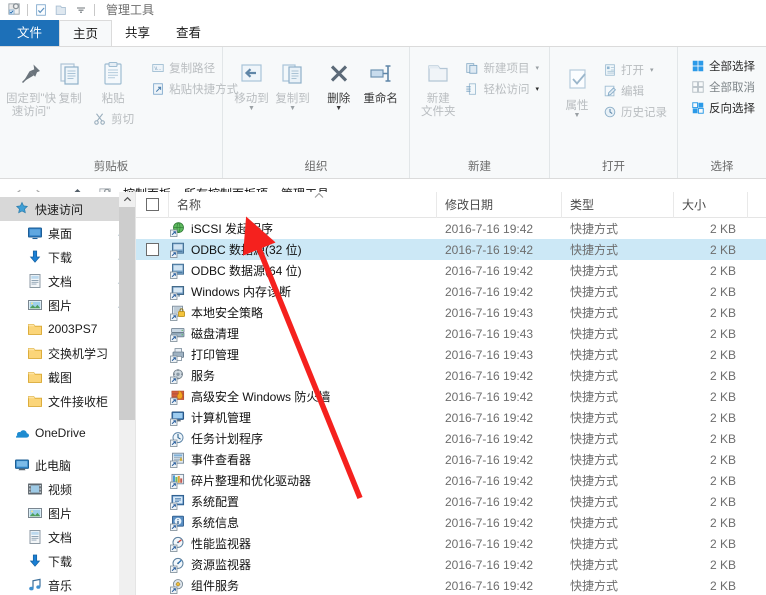 The height and width of the screenshot is (595, 766). Describe the element at coordinates (303, 249) in the screenshot. I see `cell-name: ODBC 数据源(32 位)` at that location.